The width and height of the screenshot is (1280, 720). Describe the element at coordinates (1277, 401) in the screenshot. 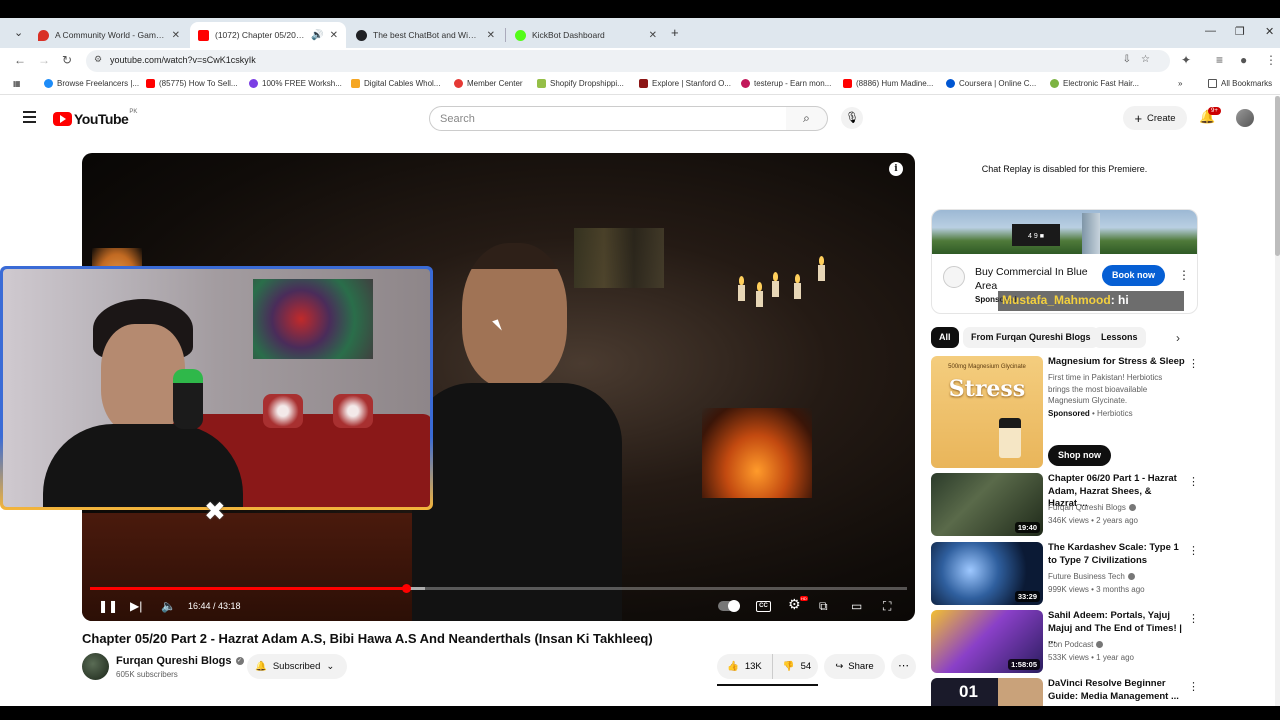

I see `page-scrollbar` at that location.